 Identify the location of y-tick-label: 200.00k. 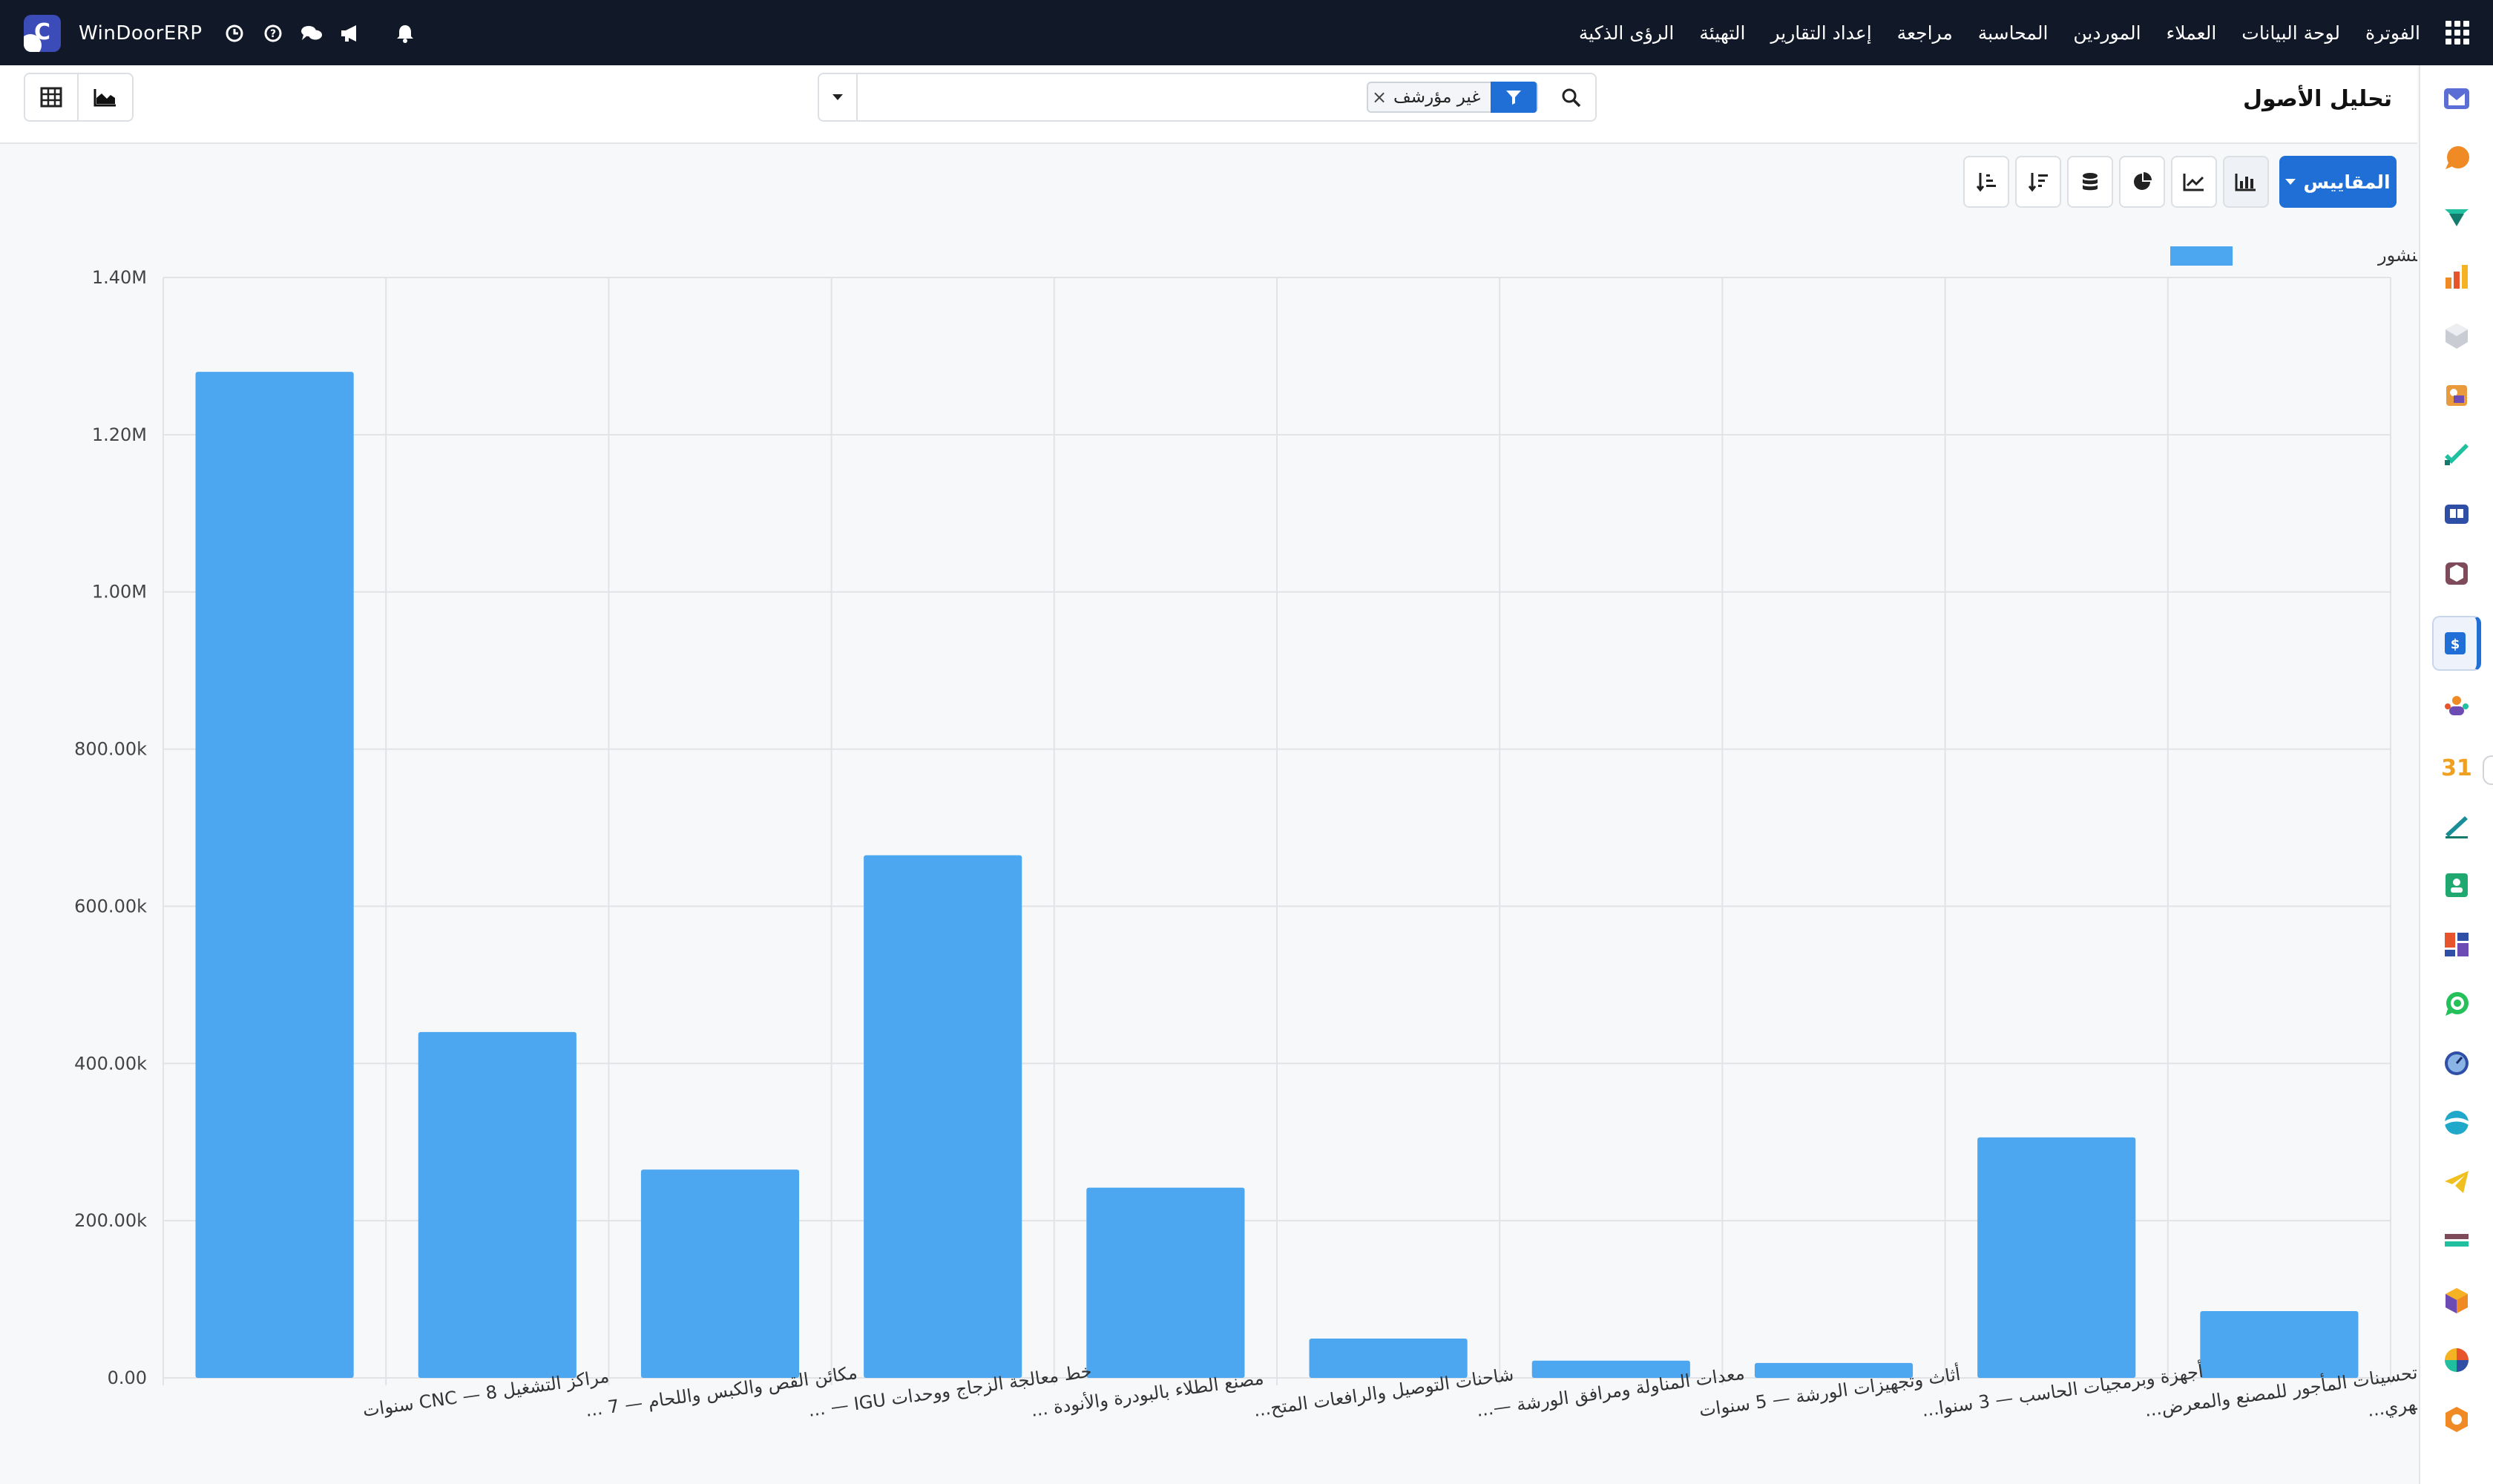
(110, 1220).